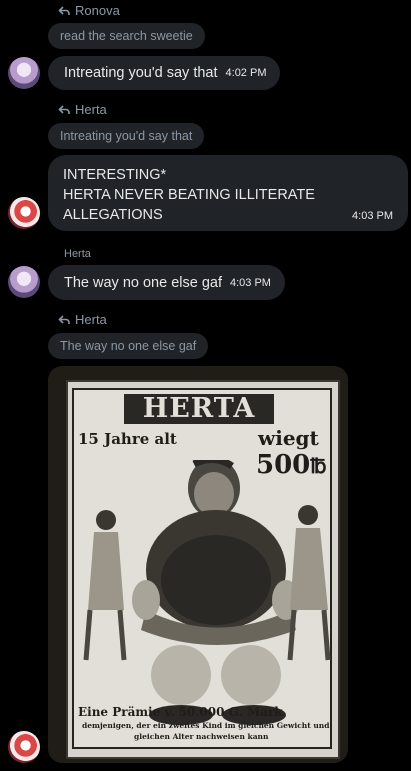  I want to click on message-time: 4:02 PM, so click(246, 73).